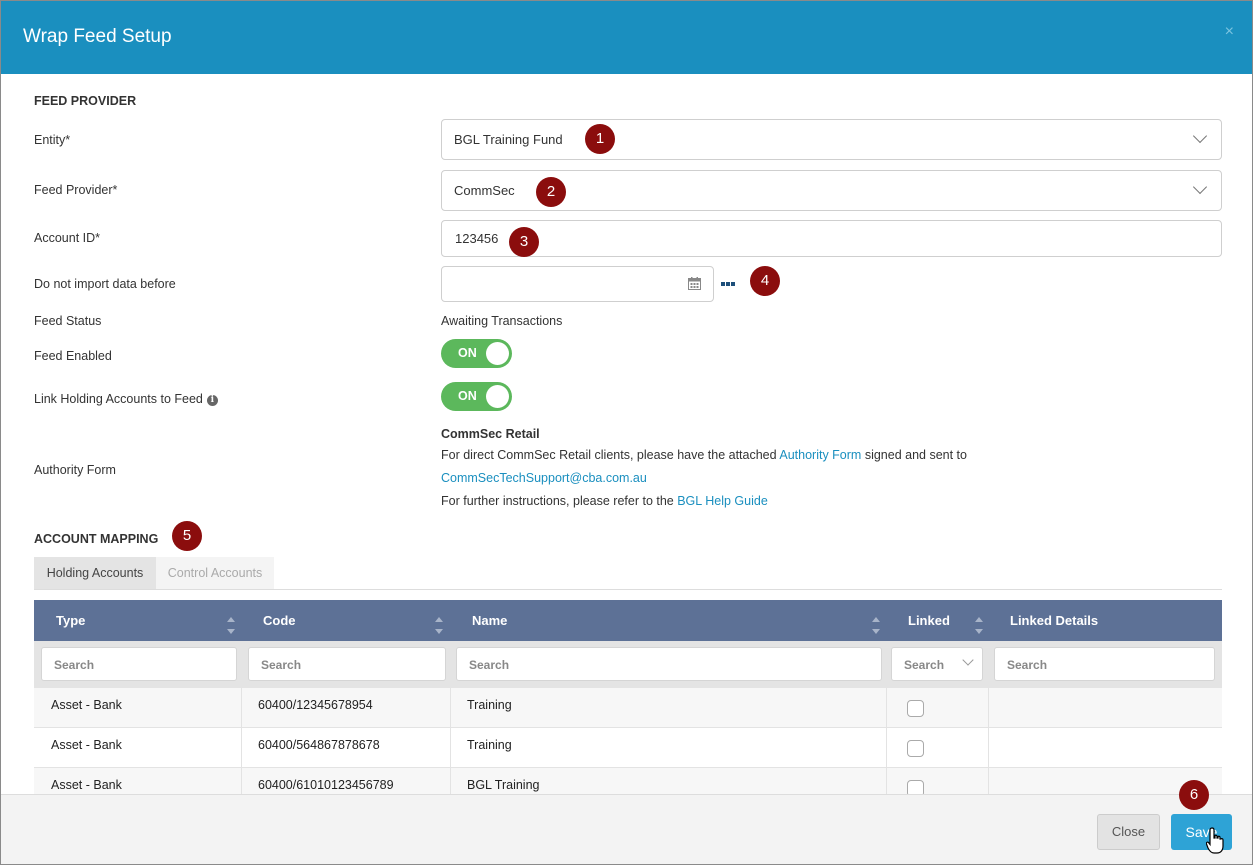 This screenshot has width=1253, height=865. I want to click on filter-row: Search Search Search Search Search, so click(628, 664).